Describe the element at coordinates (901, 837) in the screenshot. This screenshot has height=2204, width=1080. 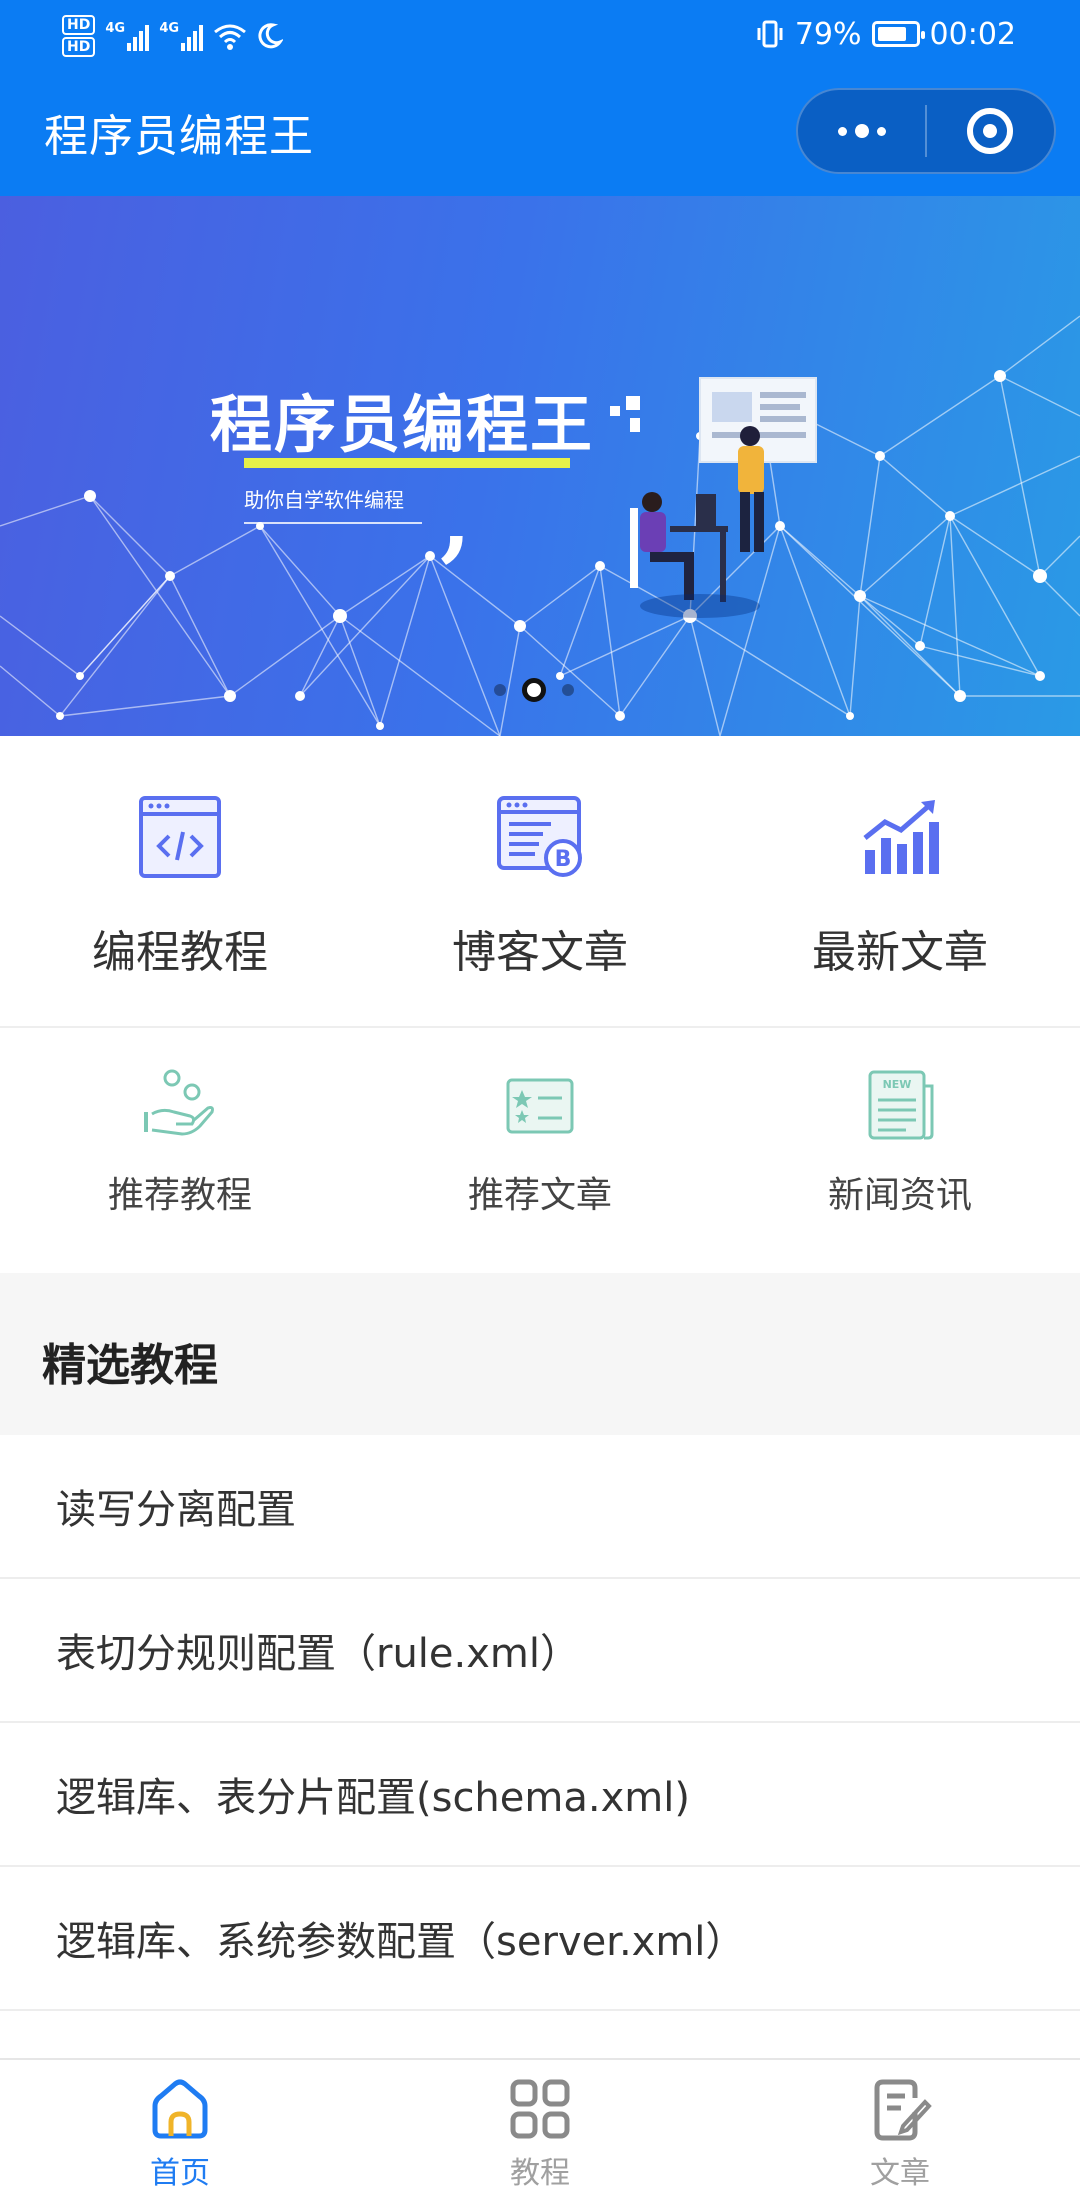
I see `bar-chart-trend-icon` at that location.